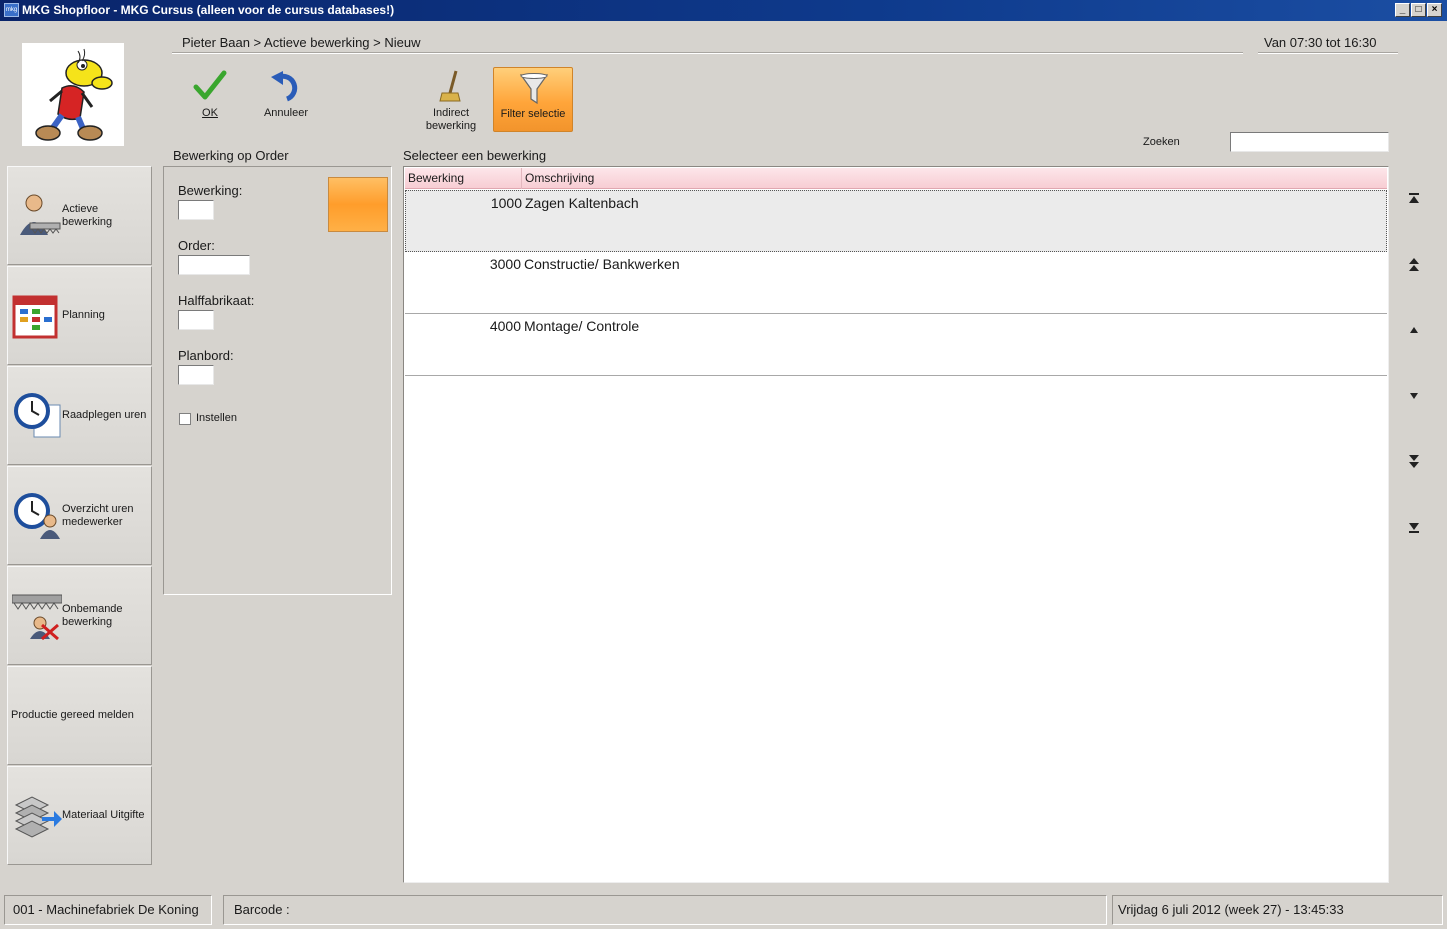 The image size is (1447, 929). I want to click on scroll-bottom-icon, so click(1414, 528).